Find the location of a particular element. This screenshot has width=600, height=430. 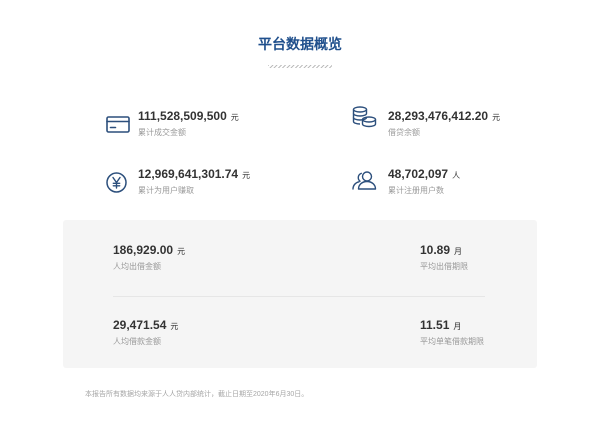

stat-label: 平均单笔借款期限 is located at coordinates (452, 341).